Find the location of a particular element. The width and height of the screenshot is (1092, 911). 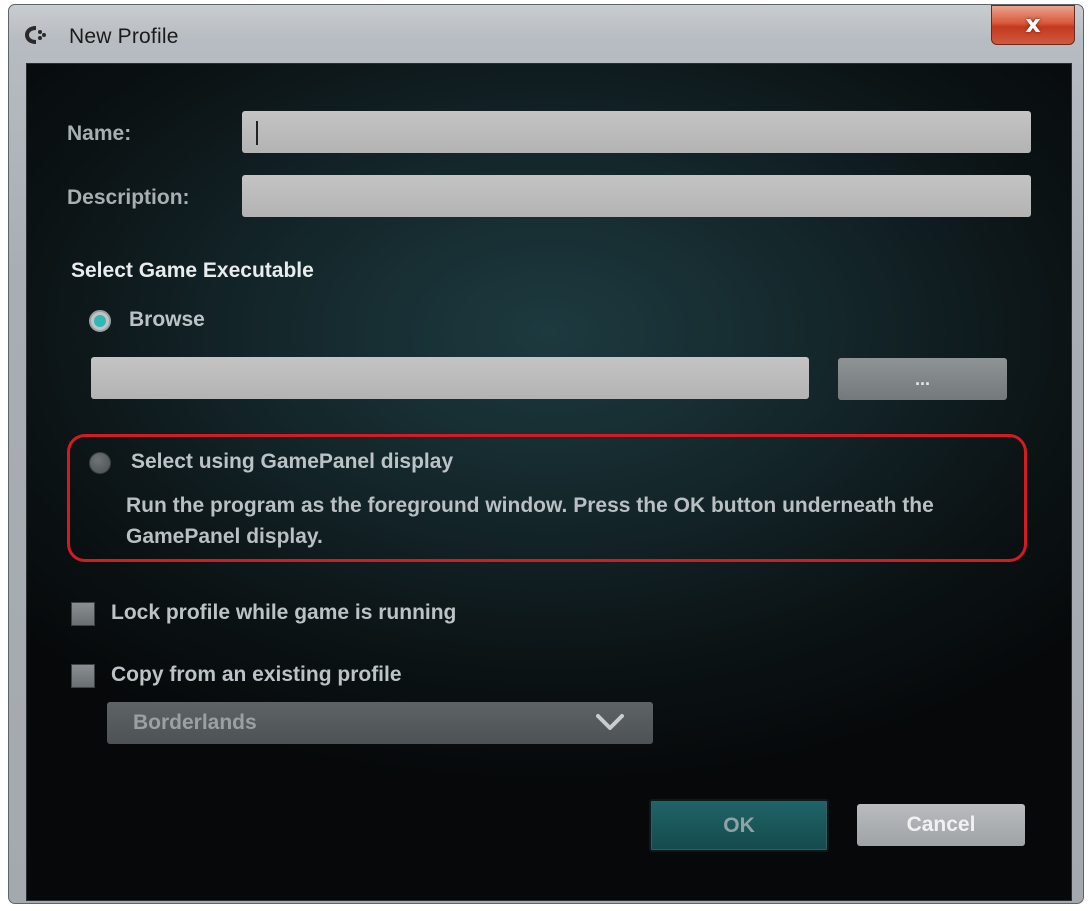

browse-radio-label: Browse is located at coordinates (167, 320).